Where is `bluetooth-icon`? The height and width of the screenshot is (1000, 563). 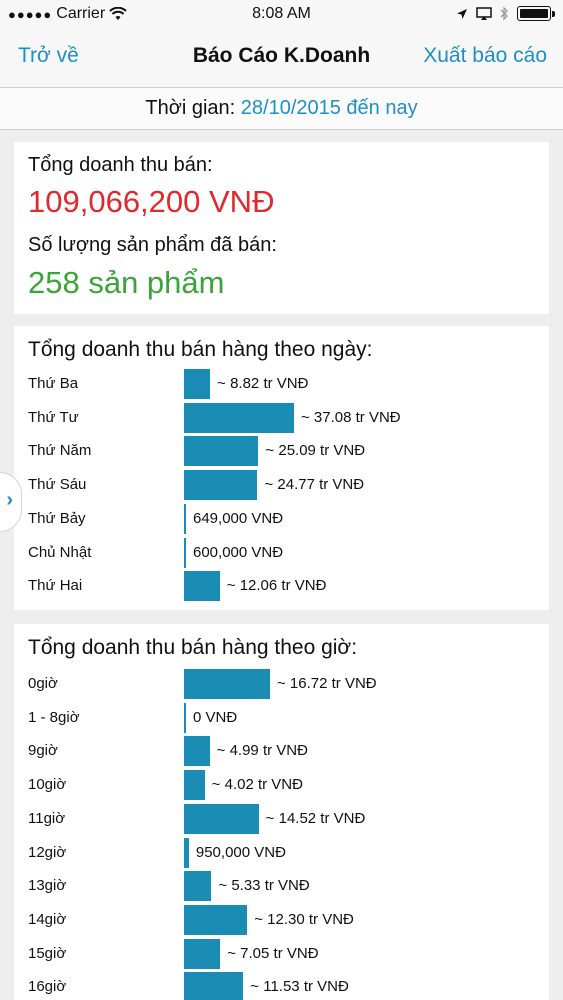
bluetooth-icon is located at coordinates (504, 13).